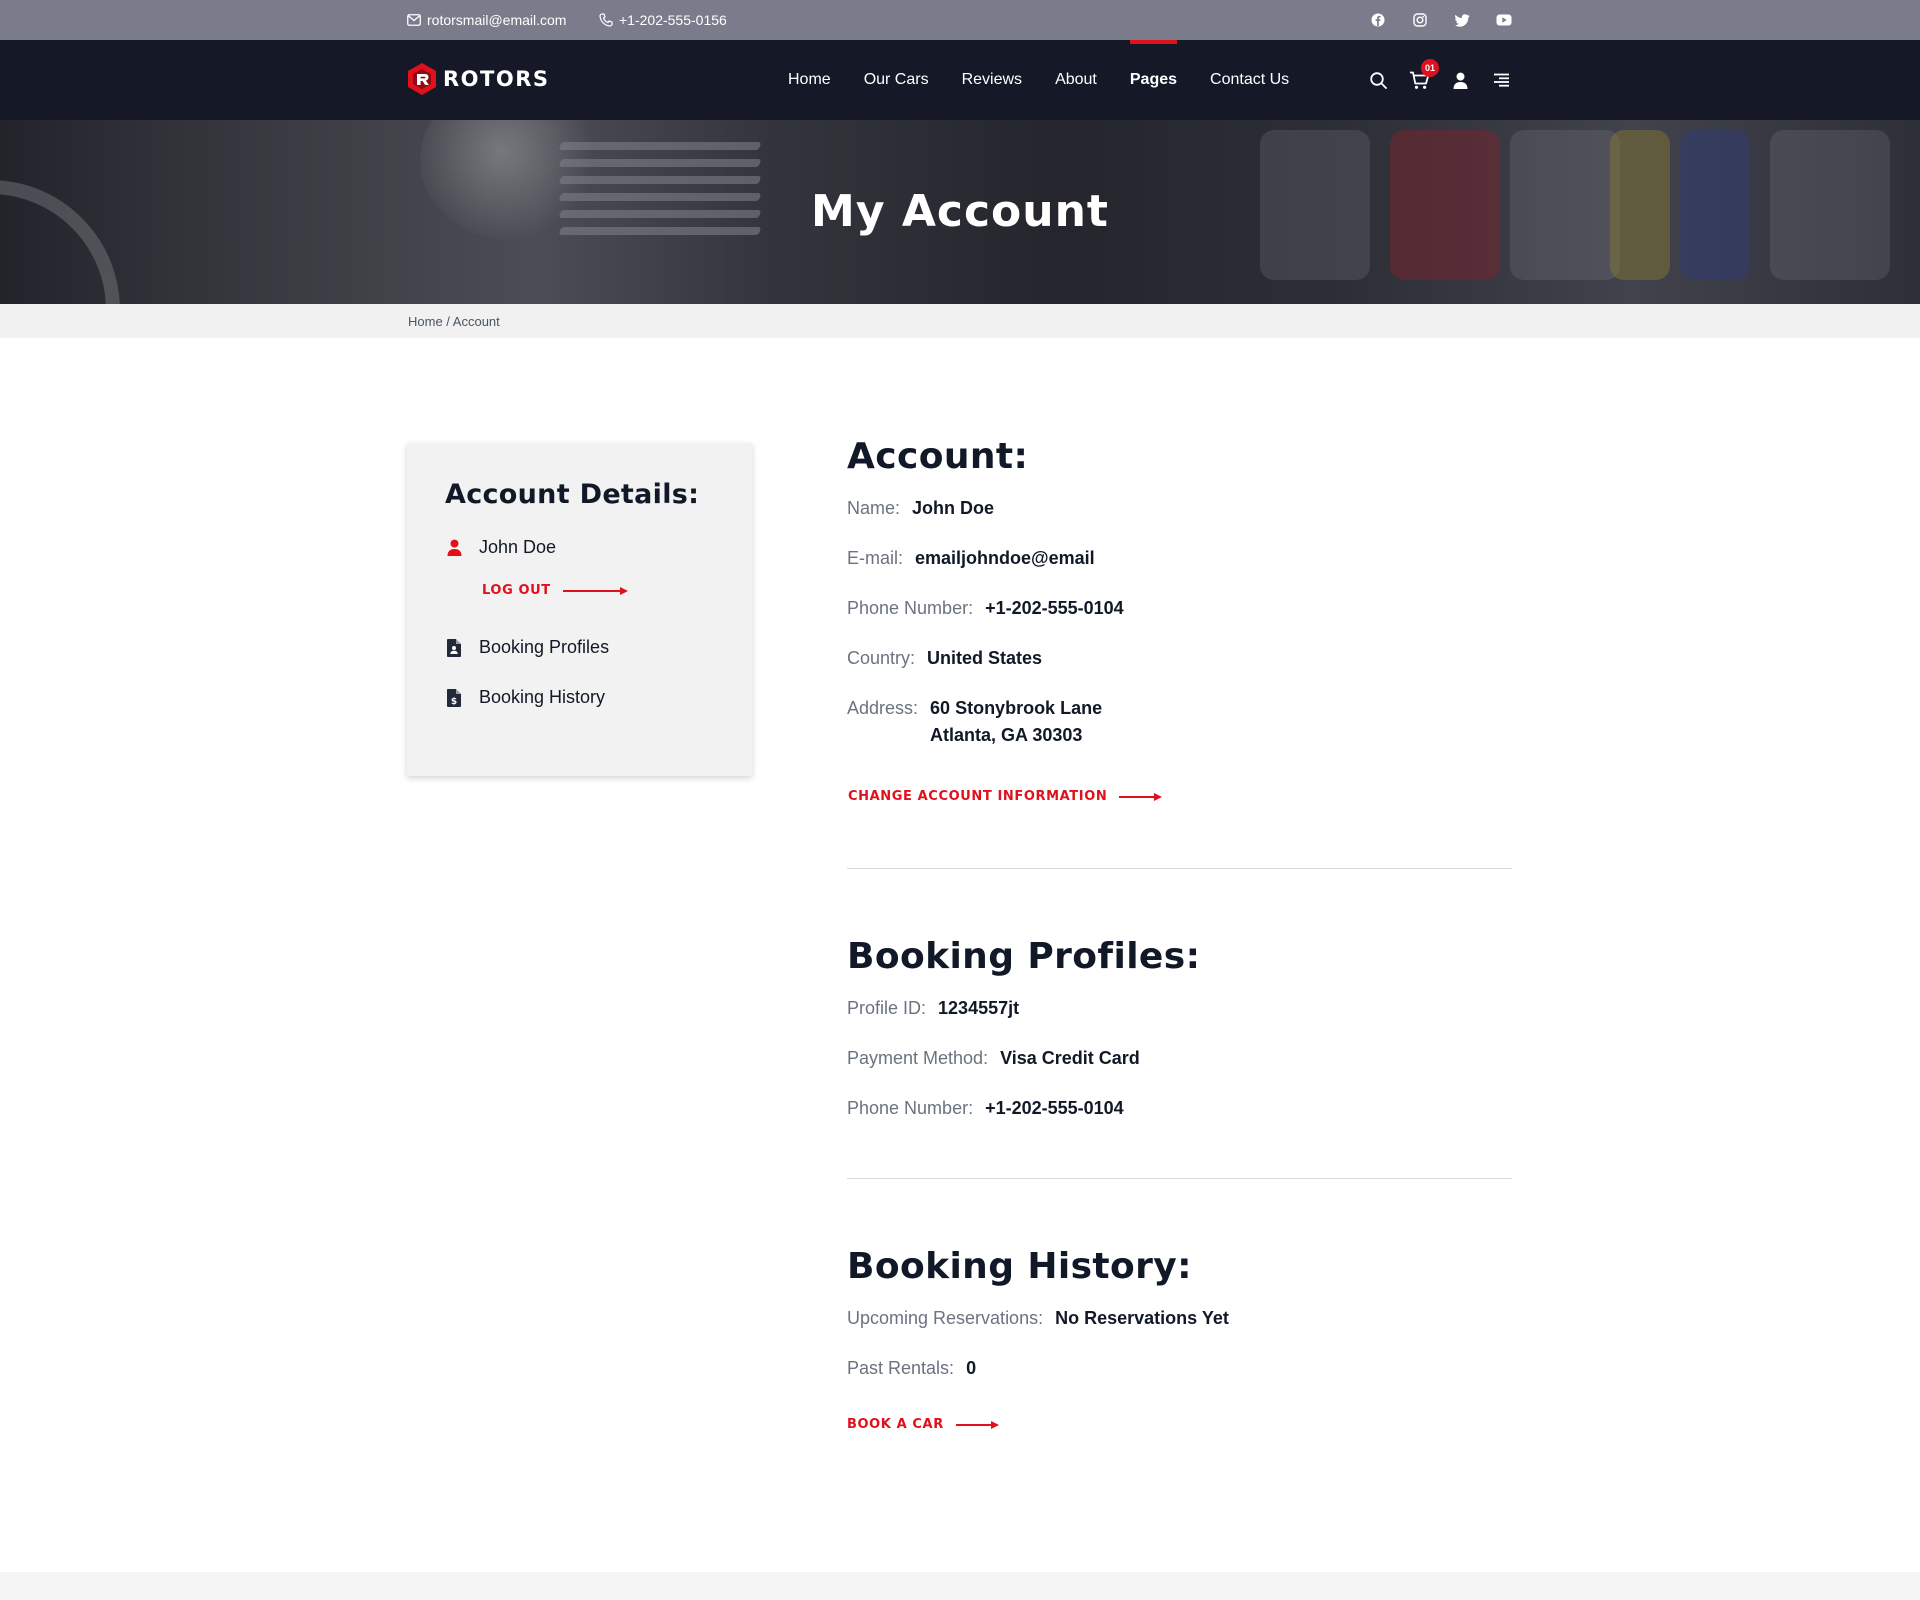 This screenshot has width=1920, height=1600. I want to click on field-label: Name:, so click(874, 508).